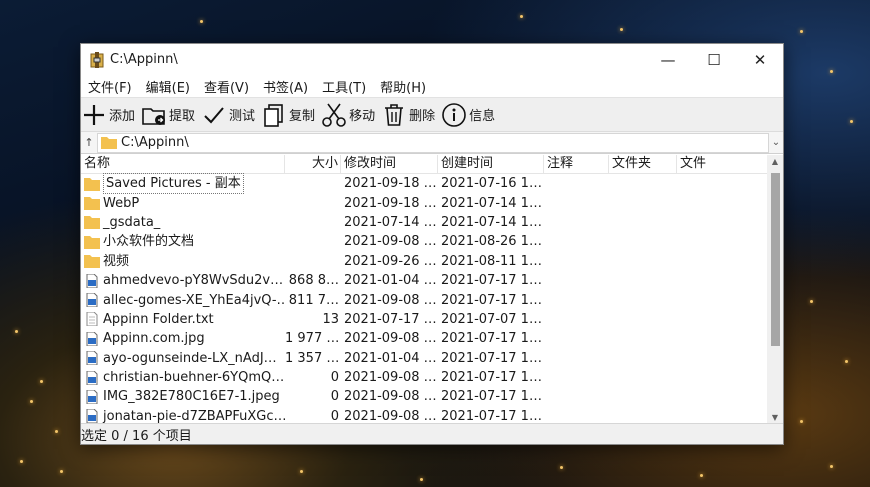 The width and height of the screenshot is (870, 487). What do you see at coordinates (760, 59) in the screenshot?
I see `close-button: ✕` at bounding box center [760, 59].